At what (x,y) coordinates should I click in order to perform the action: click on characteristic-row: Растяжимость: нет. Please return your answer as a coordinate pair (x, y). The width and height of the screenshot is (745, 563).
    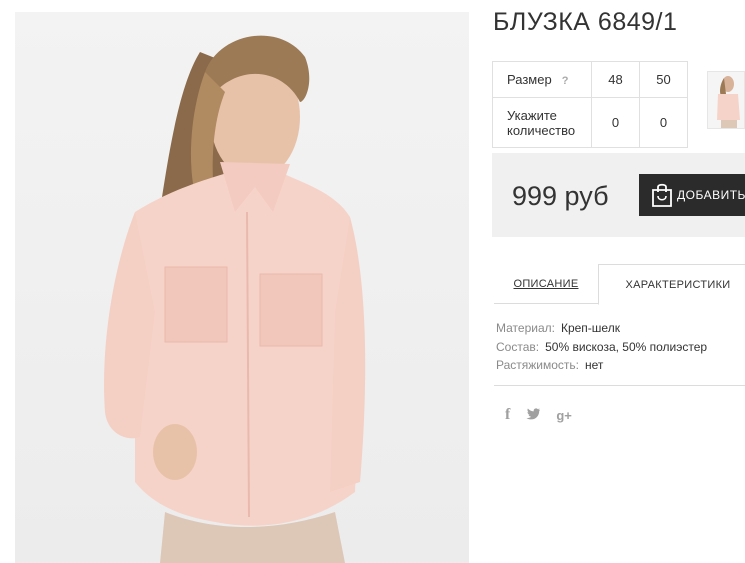
    Looking at the image, I should click on (601, 365).